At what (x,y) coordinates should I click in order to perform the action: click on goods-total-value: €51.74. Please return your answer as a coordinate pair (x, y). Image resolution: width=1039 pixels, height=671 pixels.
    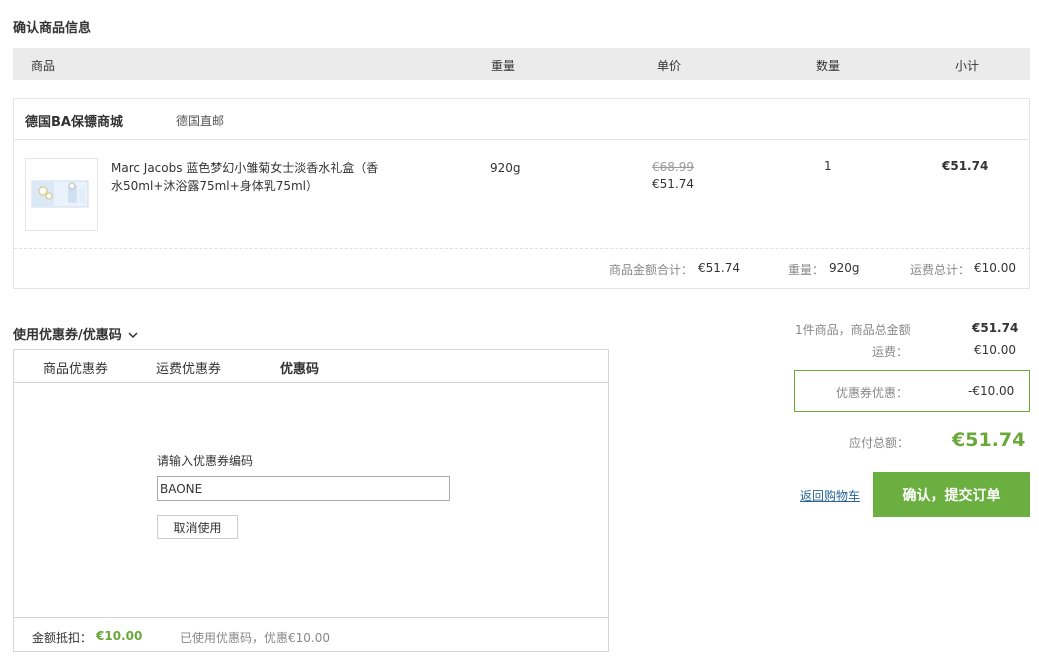
    Looking at the image, I should click on (719, 268).